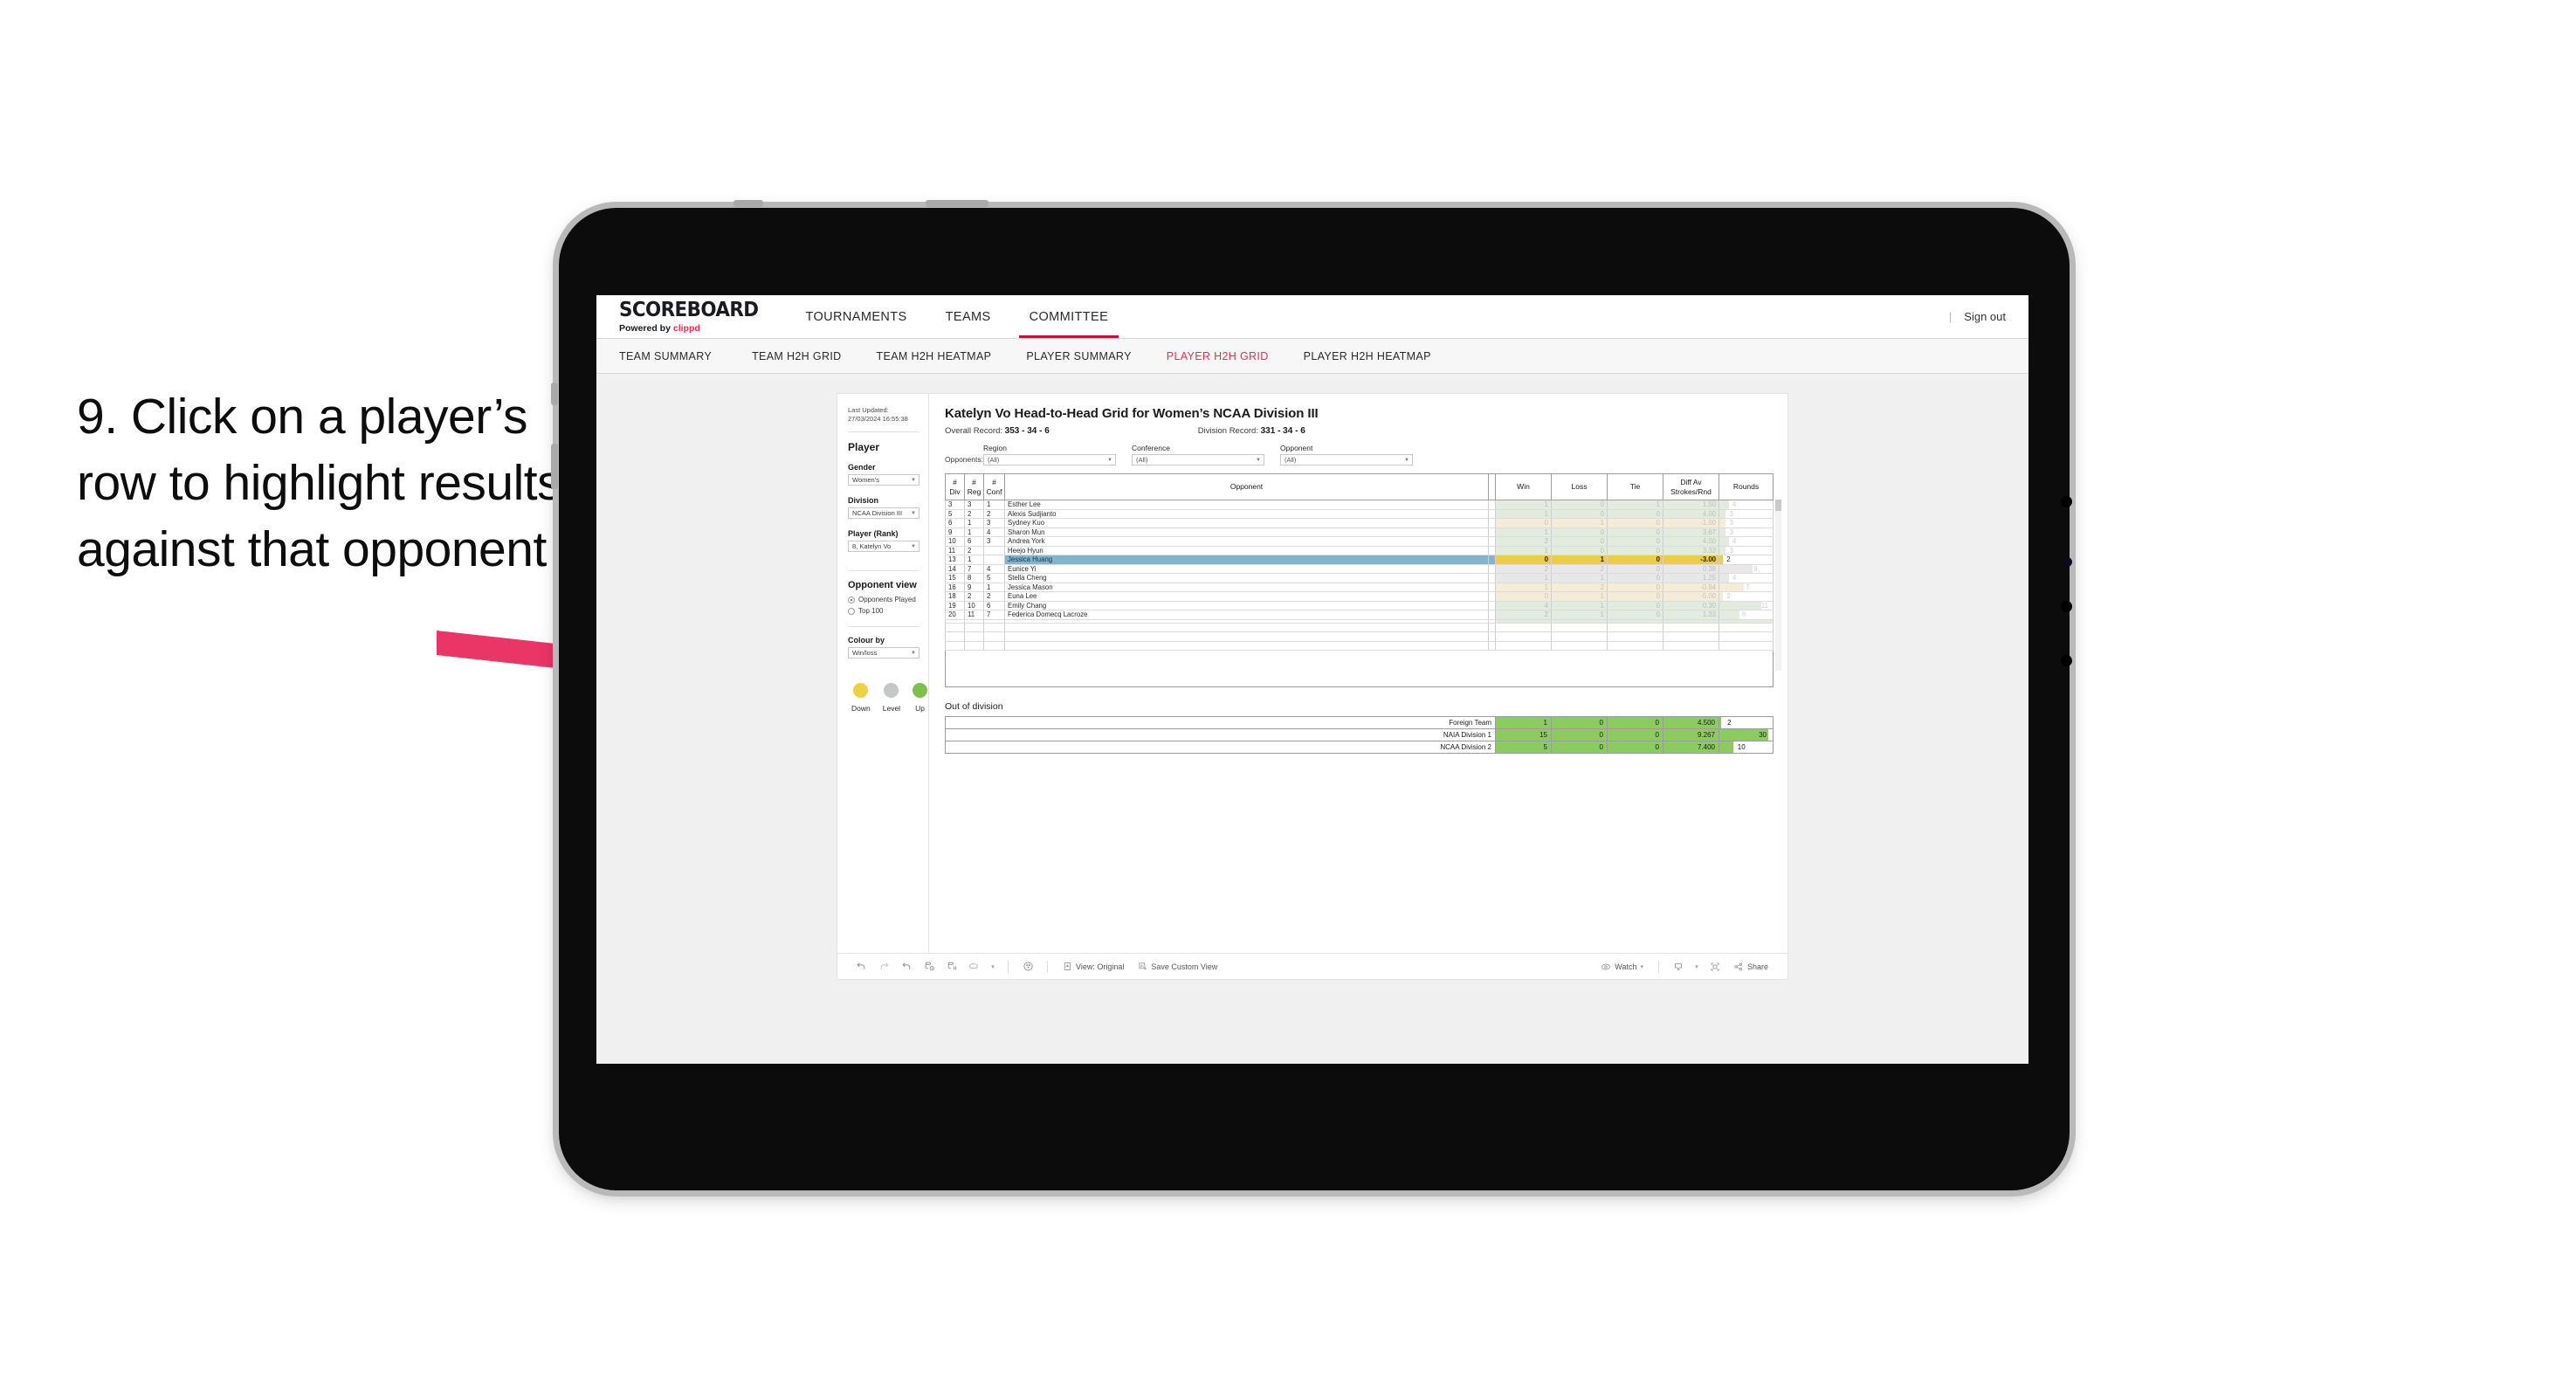 This screenshot has width=2576, height=1386. What do you see at coordinates (1523, 487) in the screenshot?
I see `col-win: Win` at bounding box center [1523, 487].